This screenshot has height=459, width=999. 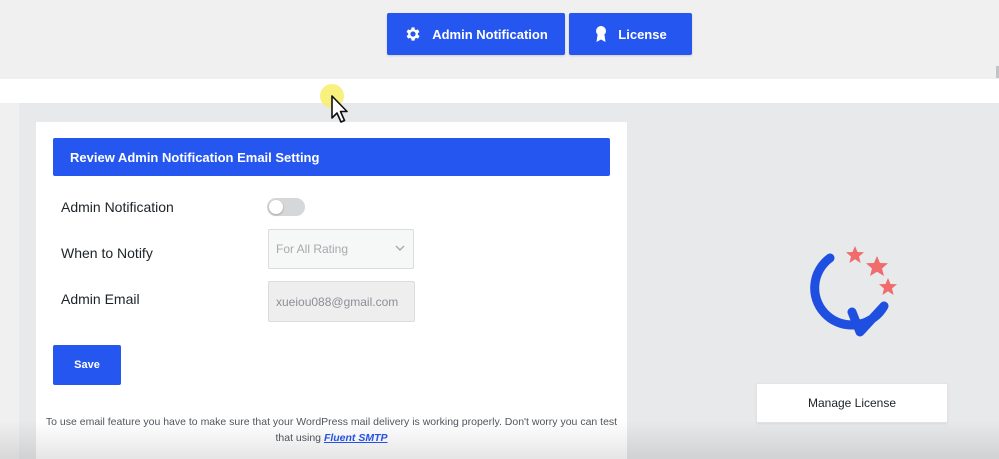 I want to click on gear-icon, so click(x=413, y=34).